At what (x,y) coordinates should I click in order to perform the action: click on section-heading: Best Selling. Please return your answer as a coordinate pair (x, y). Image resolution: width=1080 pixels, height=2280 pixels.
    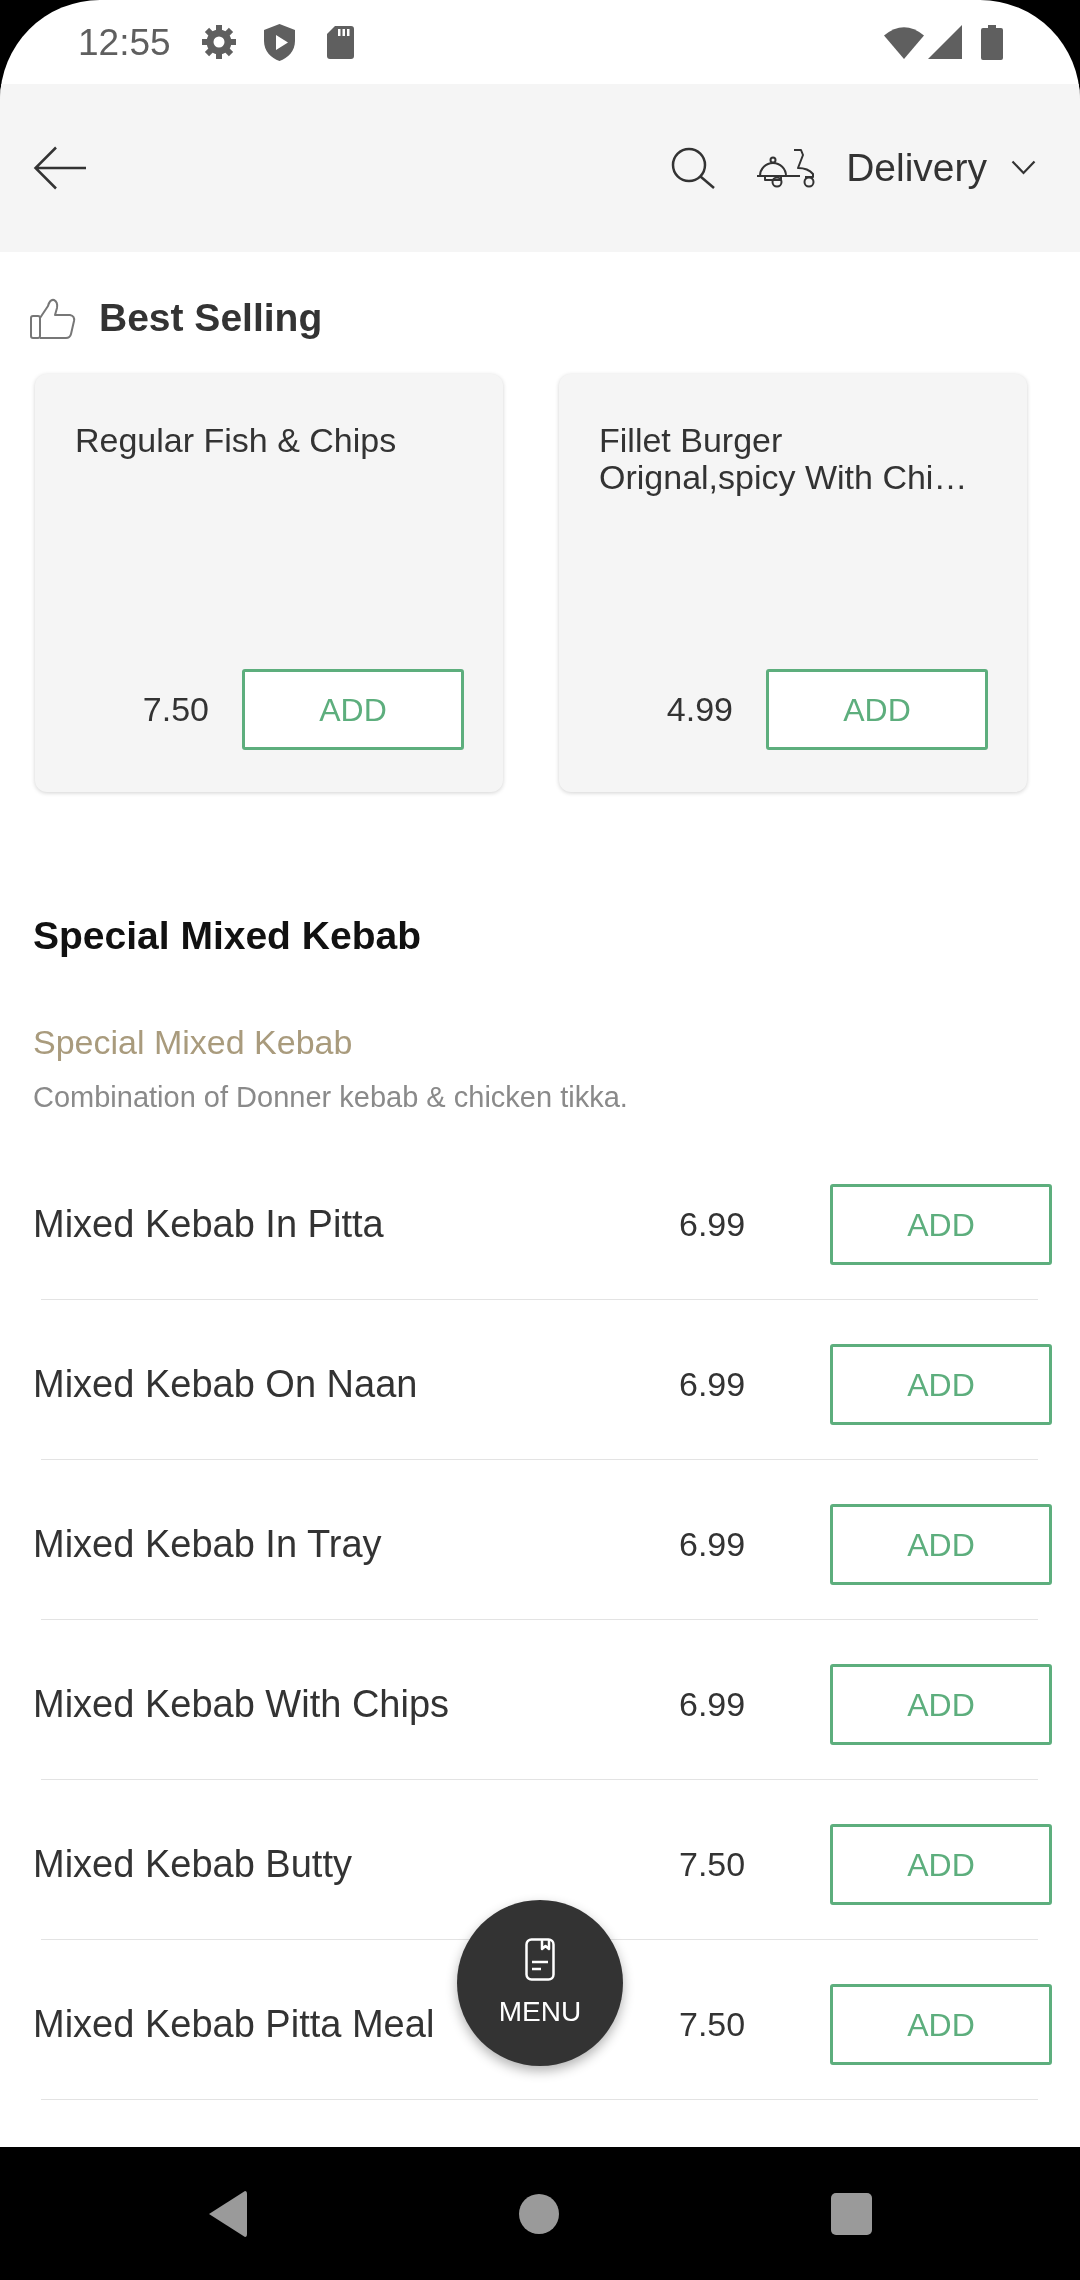
    Looking at the image, I should click on (211, 318).